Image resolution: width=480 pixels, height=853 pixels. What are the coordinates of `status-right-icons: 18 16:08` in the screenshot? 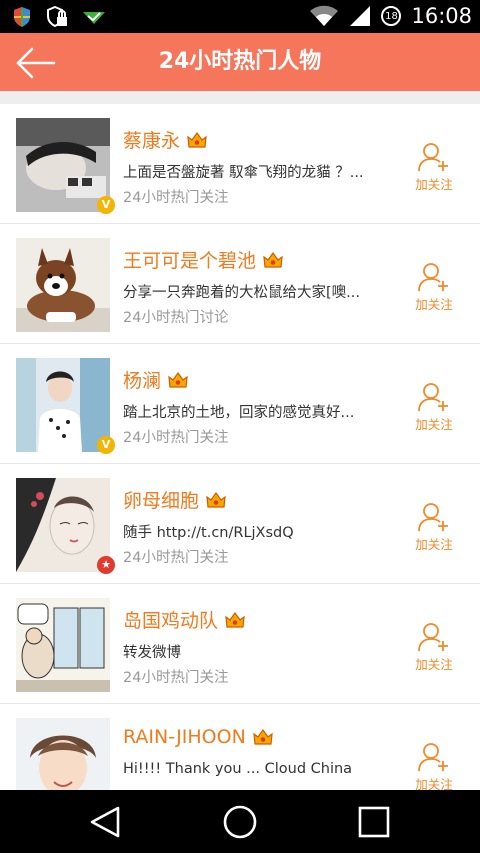 It's located at (390, 16).